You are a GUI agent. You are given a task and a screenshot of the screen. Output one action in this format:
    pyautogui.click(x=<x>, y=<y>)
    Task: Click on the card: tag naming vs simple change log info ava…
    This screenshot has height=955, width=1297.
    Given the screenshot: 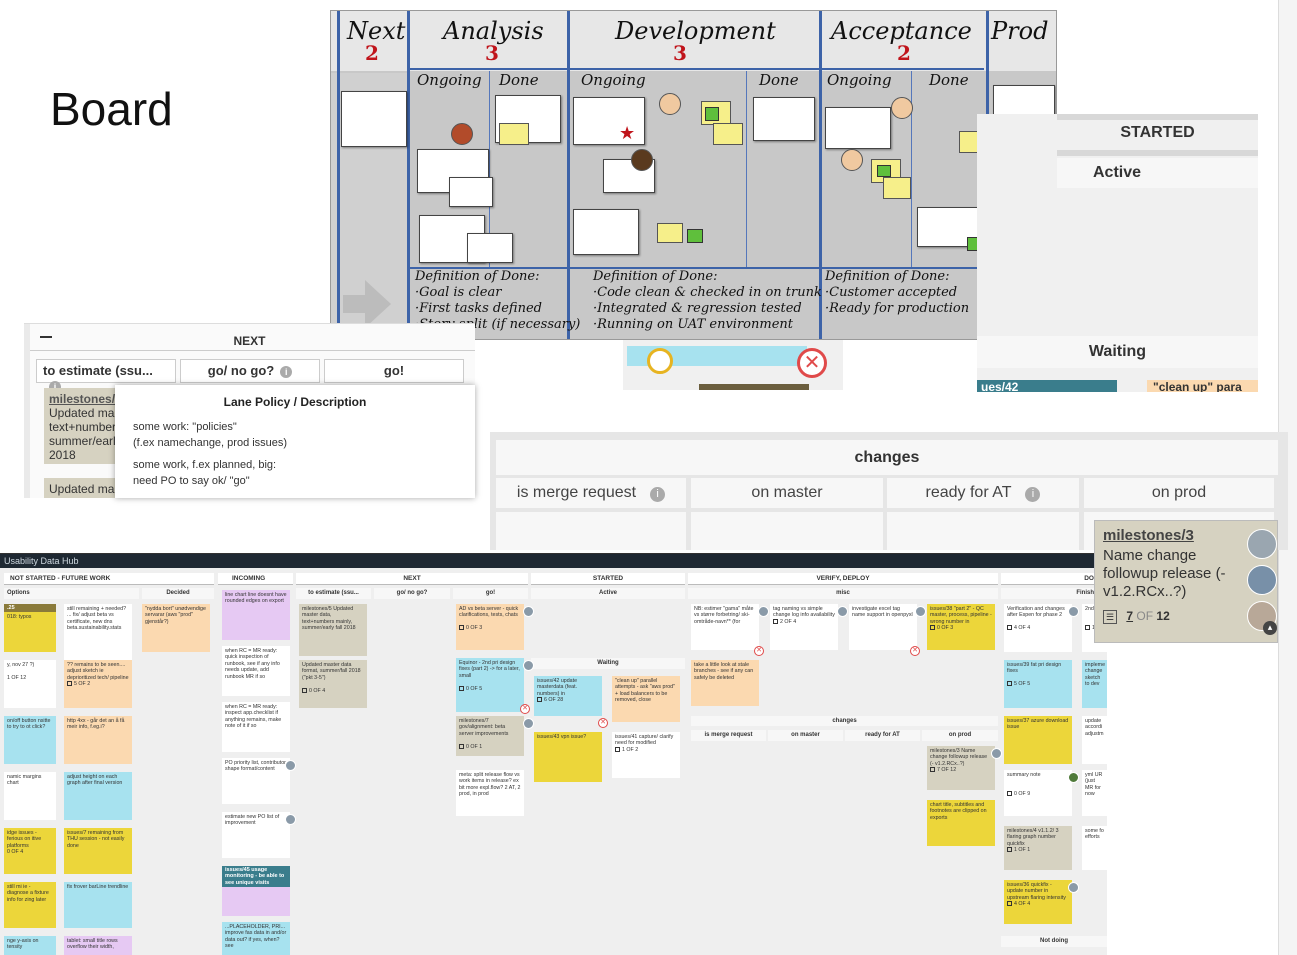 What is the action you would take?
    pyautogui.click(x=804, y=627)
    